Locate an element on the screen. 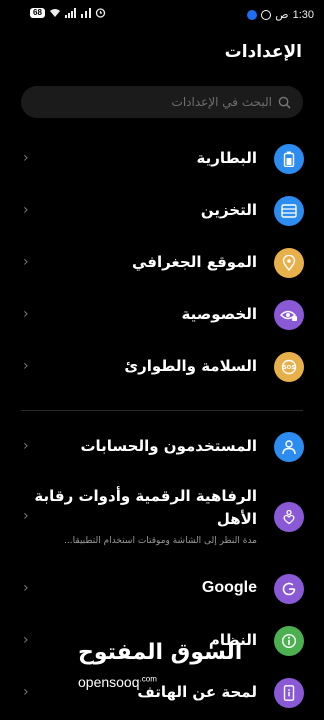 This screenshot has height=720, width=324. settings-item-label: البطارية is located at coordinates (226, 158).